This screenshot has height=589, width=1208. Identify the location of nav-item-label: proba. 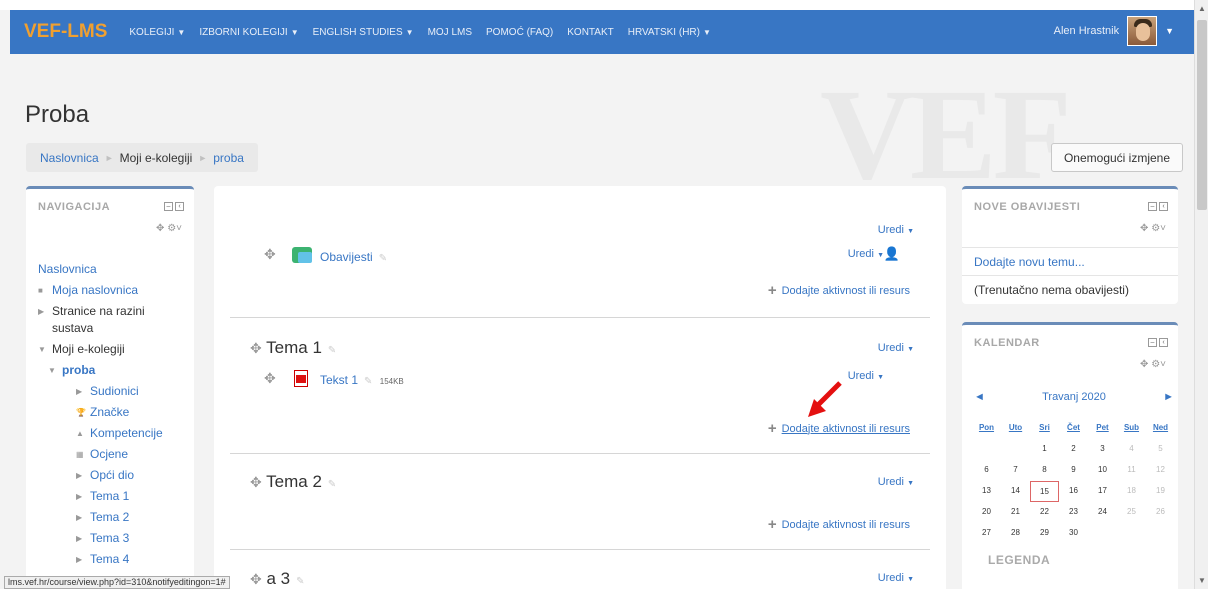
(78, 370).